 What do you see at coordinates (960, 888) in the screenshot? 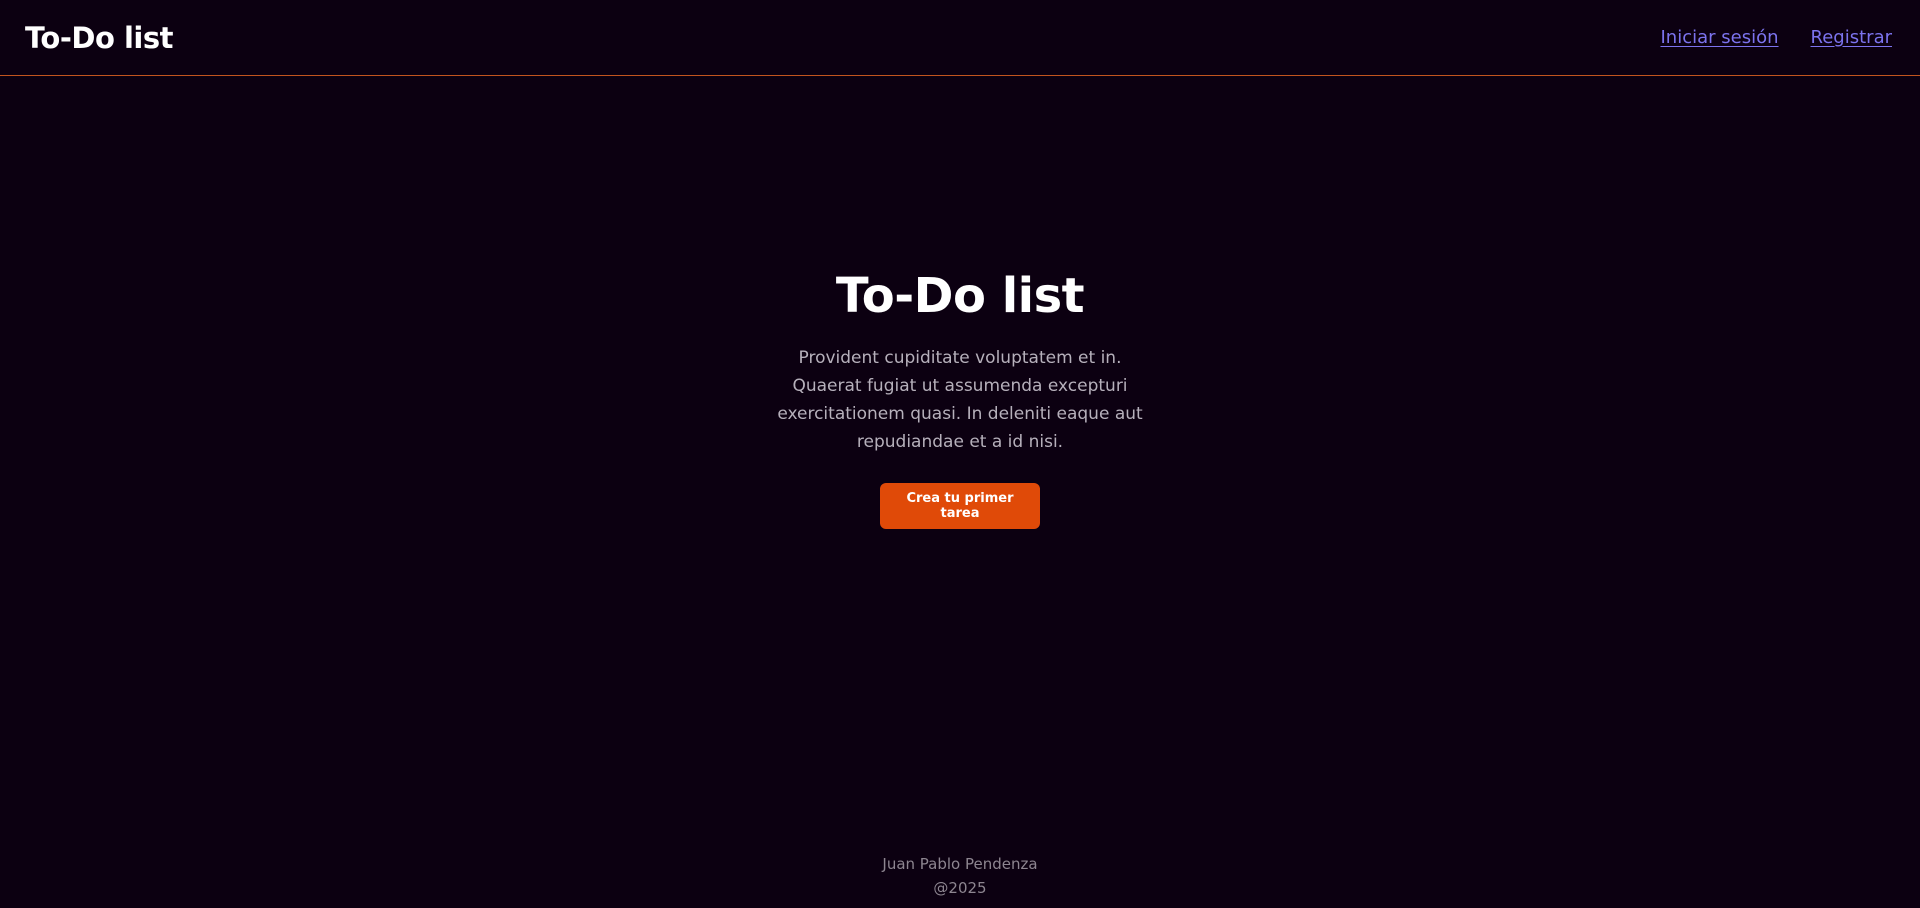
I see `footer-copyright: @2025` at bounding box center [960, 888].